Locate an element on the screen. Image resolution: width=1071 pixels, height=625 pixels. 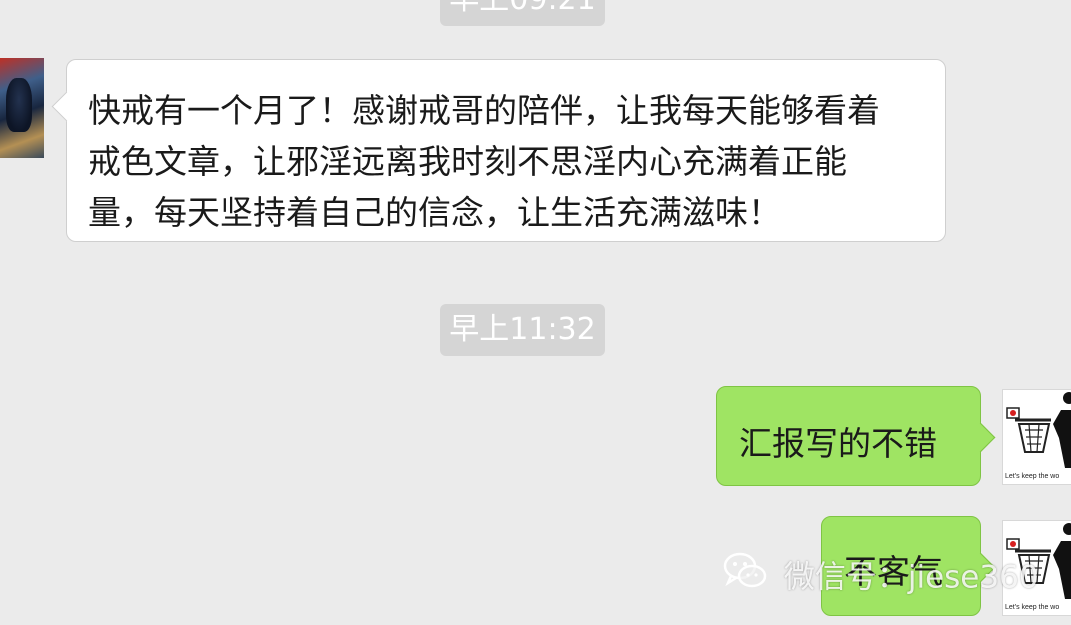
avatar-figure-icon is located at coordinates (19, 105).